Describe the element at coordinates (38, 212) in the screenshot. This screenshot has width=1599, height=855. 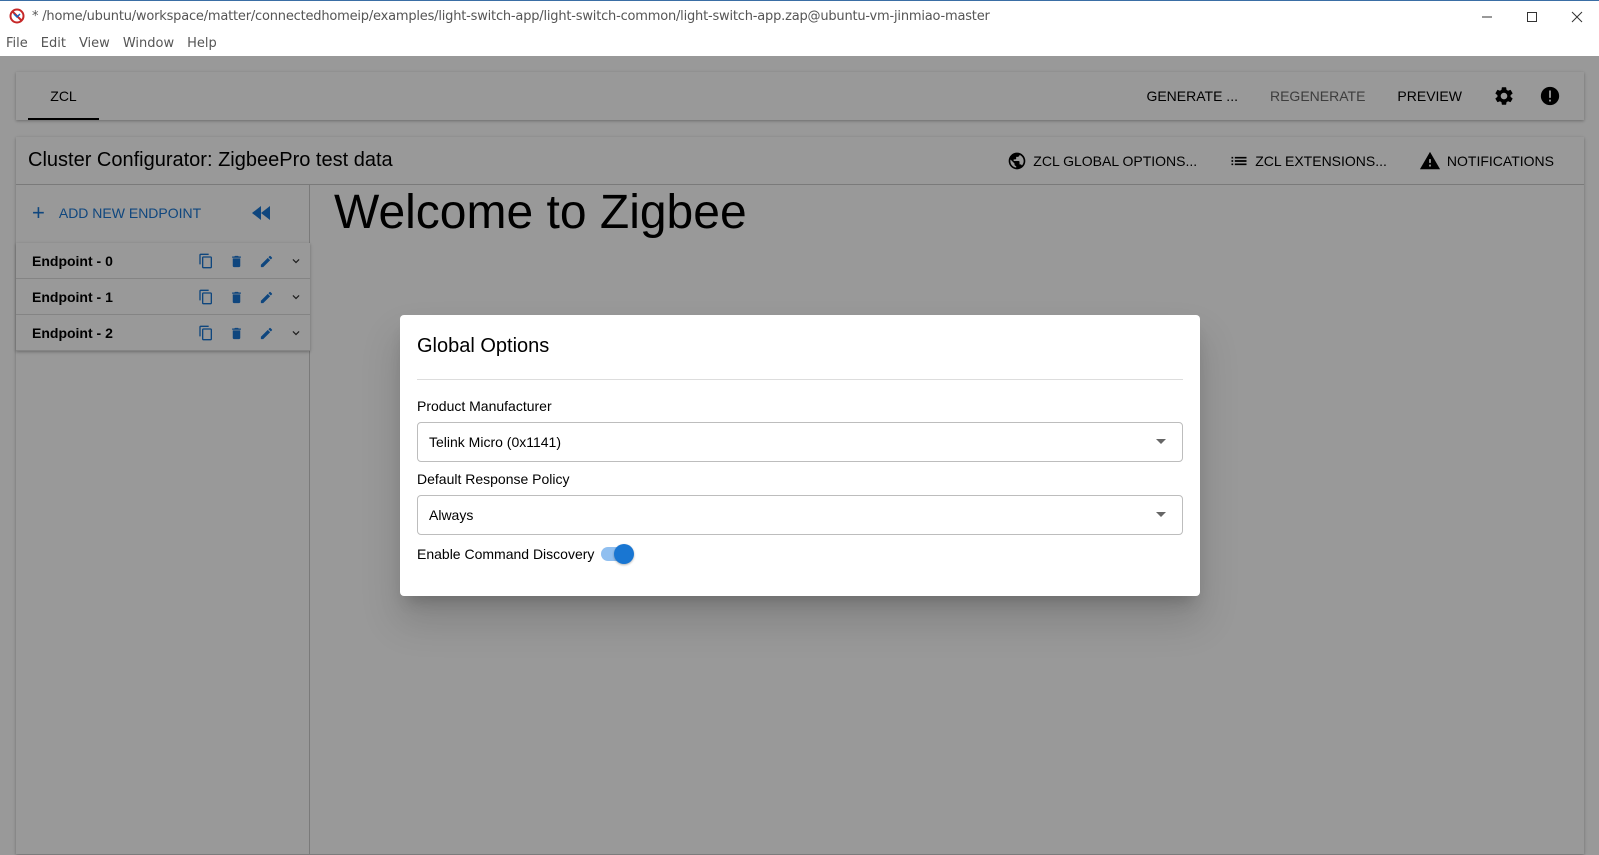
I see `plus-icon: +` at that location.